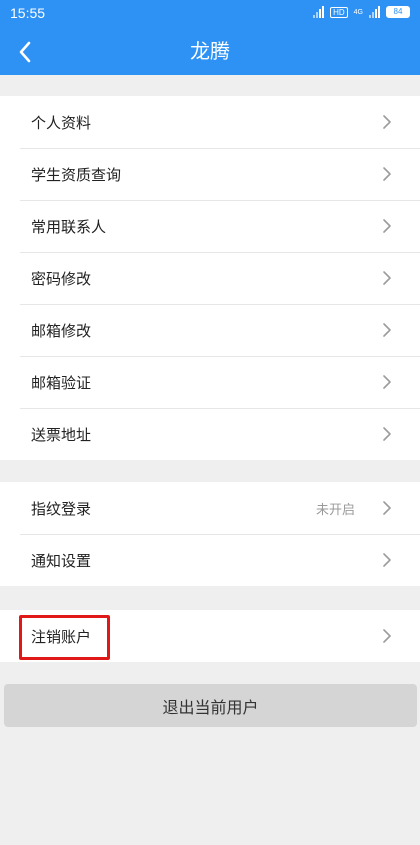 The height and width of the screenshot is (845, 420). What do you see at coordinates (61, 278) in the screenshot?
I see `row-label: 密码修改` at bounding box center [61, 278].